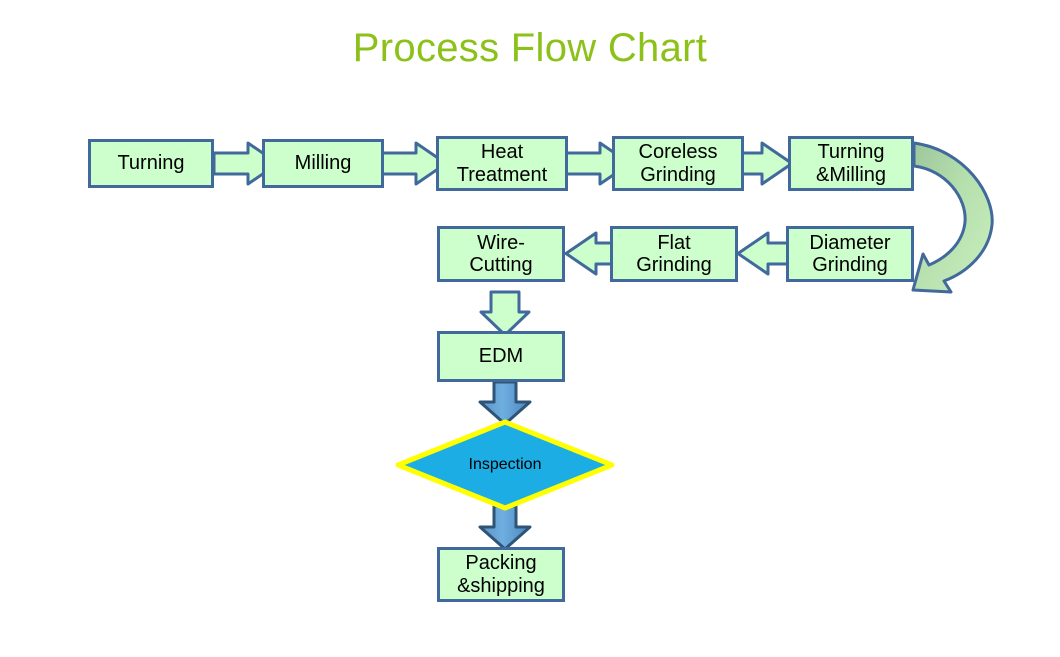 Image resolution: width=1060 pixels, height=657 pixels. I want to click on connector-edm-to-inspection, so click(505, 403).